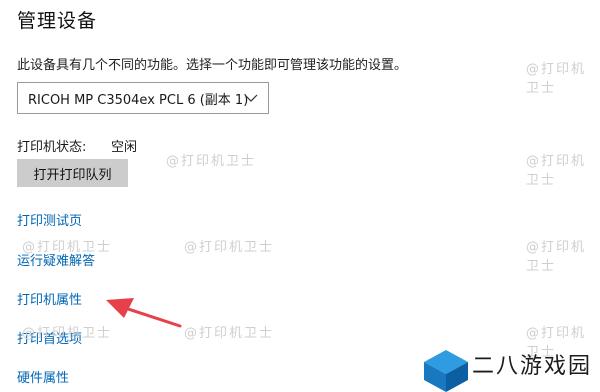 The image size is (600, 392). Describe the element at coordinates (49, 219) in the screenshot. I see `print-test-page-link: 打印测试页` at that location.